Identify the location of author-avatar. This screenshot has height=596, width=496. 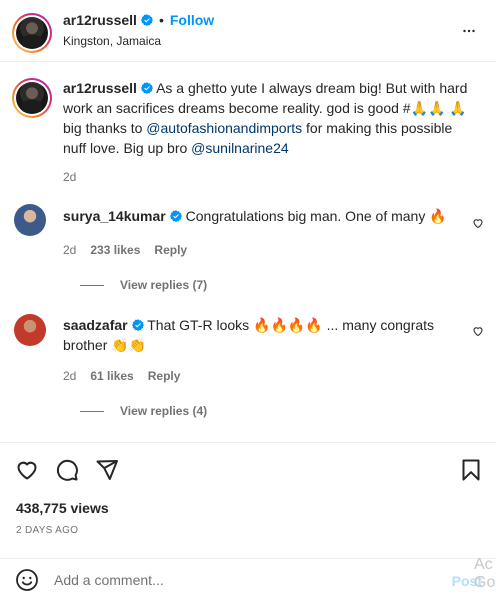
(32, 33).